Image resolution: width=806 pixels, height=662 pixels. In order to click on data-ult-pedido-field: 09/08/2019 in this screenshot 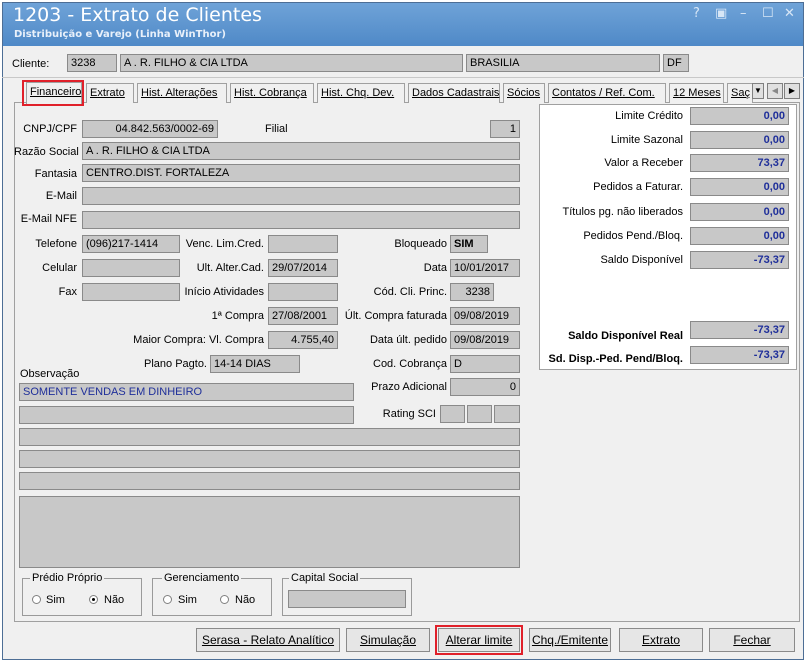, I will do `click(485, 340)`.